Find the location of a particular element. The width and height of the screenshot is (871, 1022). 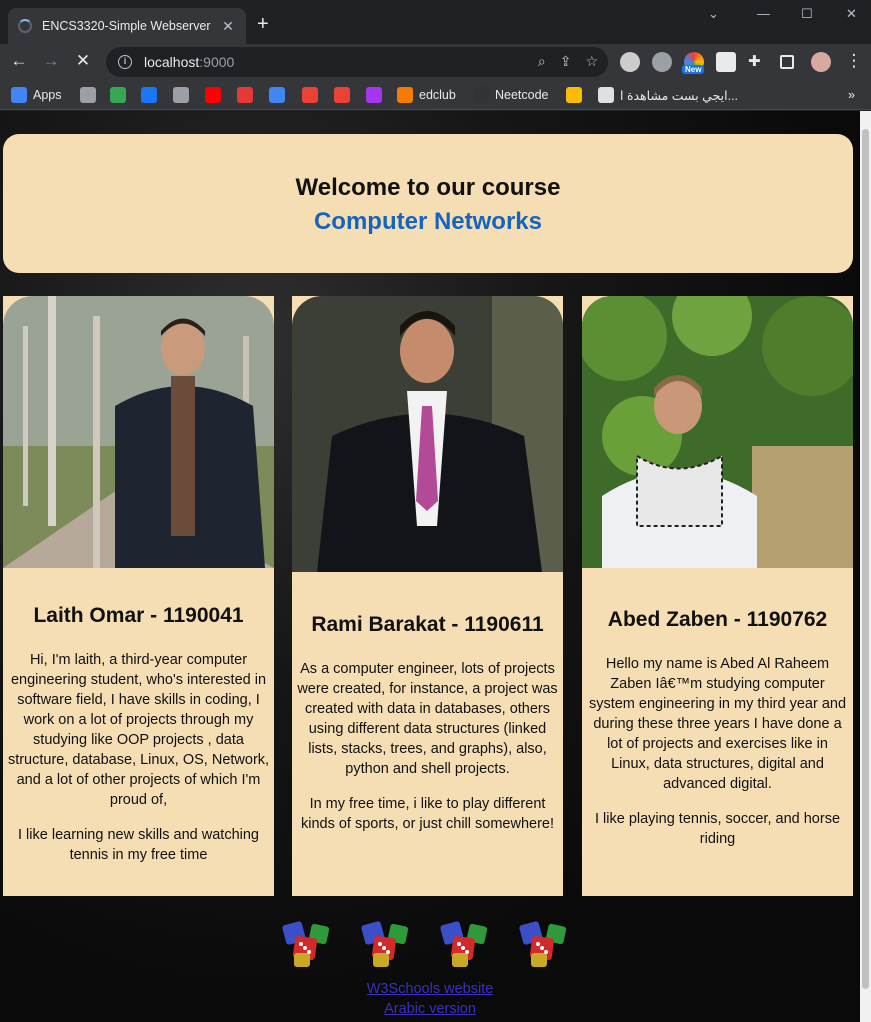

url-port: :9000 is located at coordinates (217, 62).